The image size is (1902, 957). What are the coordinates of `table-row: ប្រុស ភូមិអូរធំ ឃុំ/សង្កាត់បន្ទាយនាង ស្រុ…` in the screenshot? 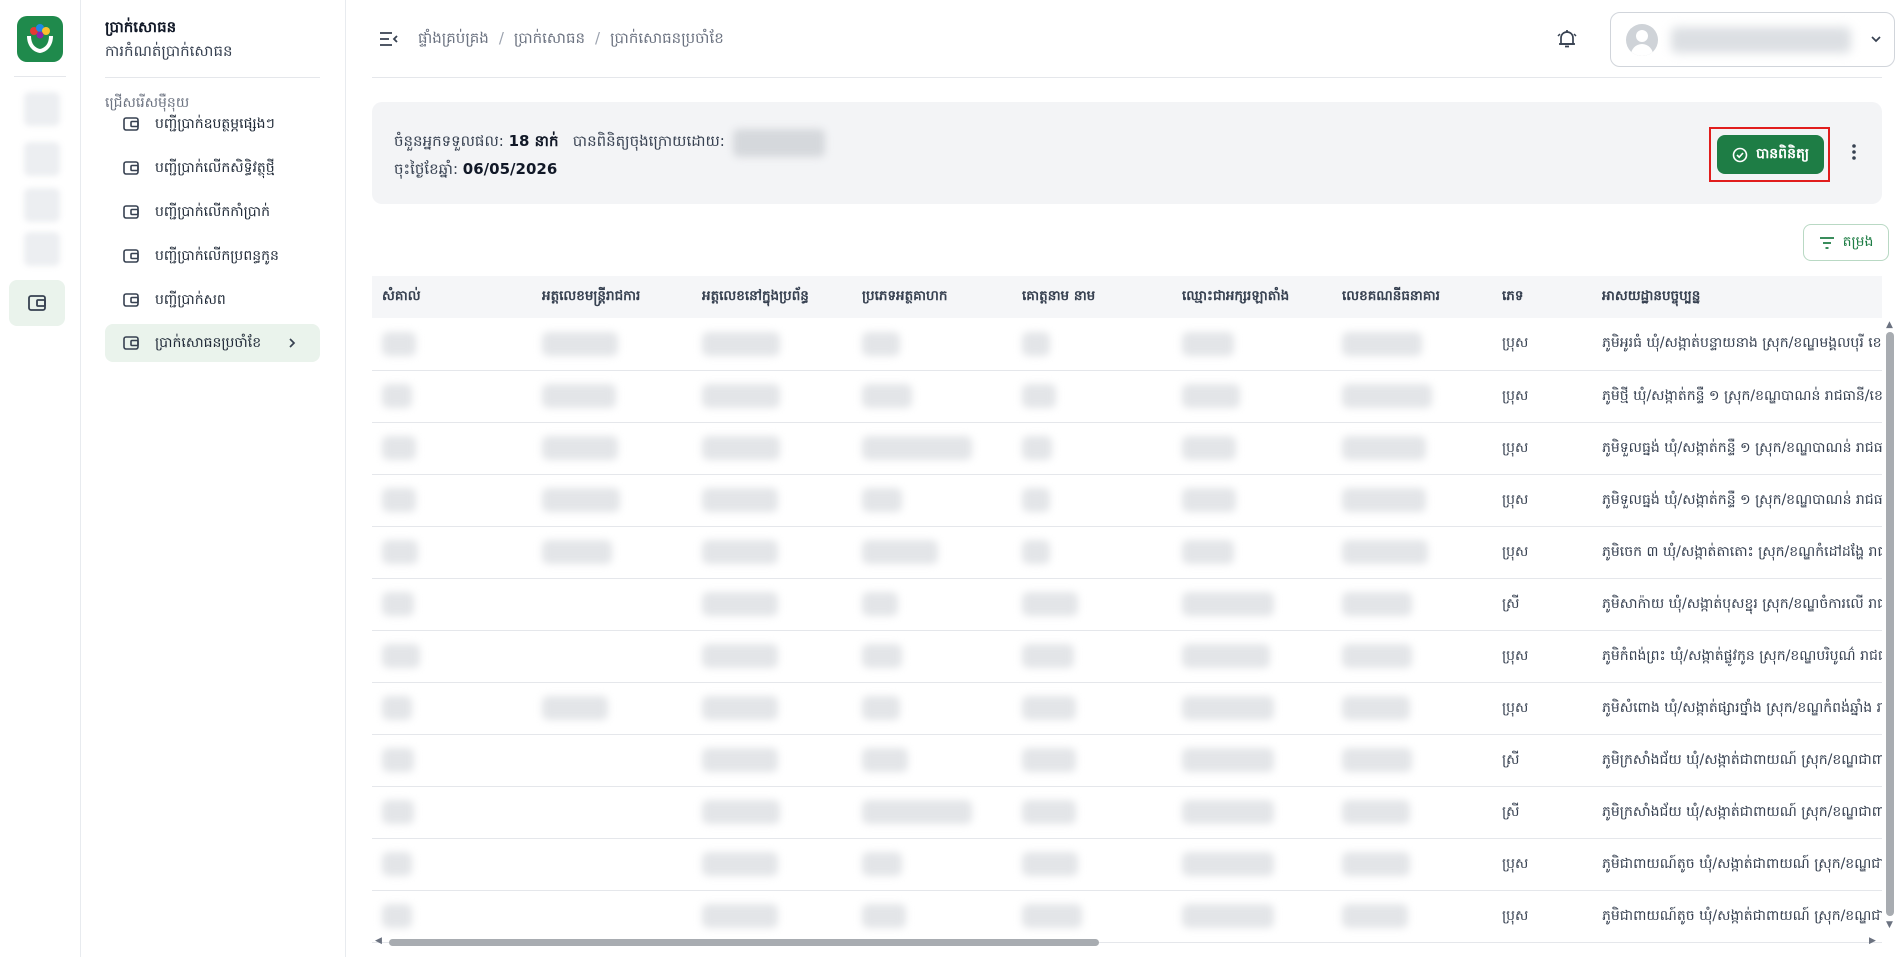 It's located at (1127, 344).